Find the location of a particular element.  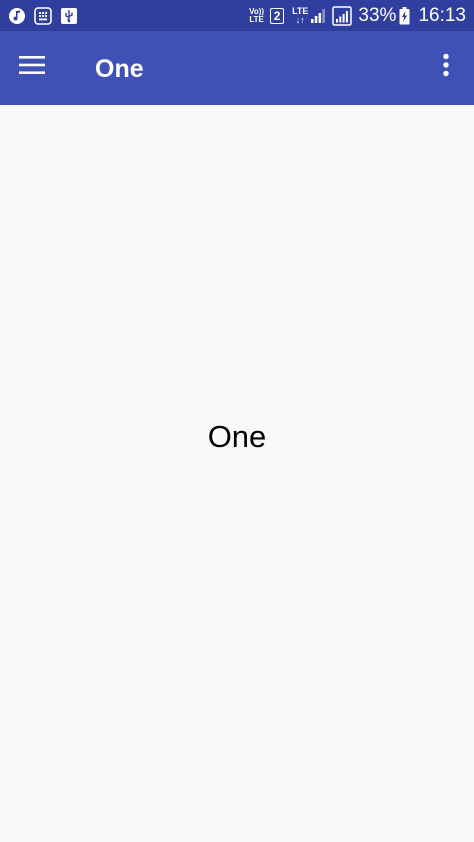

overflow-menu-button is located at coordinates (446, 67).